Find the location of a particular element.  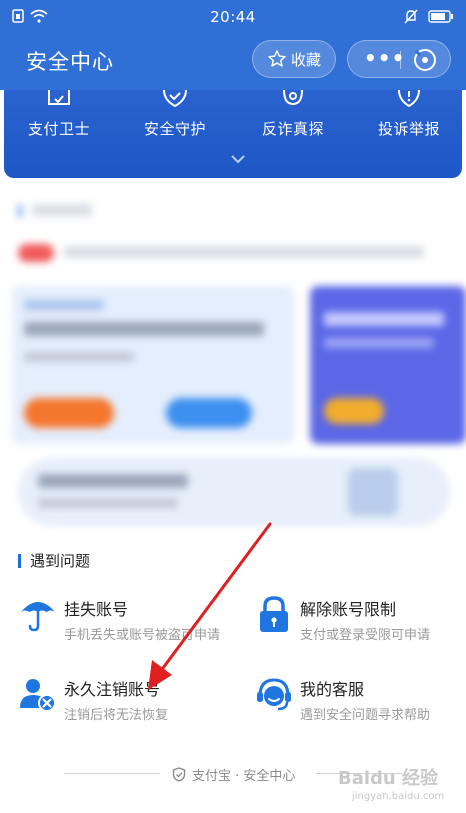

entry-security-guard: 安全守护 is located at coordinates (175, 114).